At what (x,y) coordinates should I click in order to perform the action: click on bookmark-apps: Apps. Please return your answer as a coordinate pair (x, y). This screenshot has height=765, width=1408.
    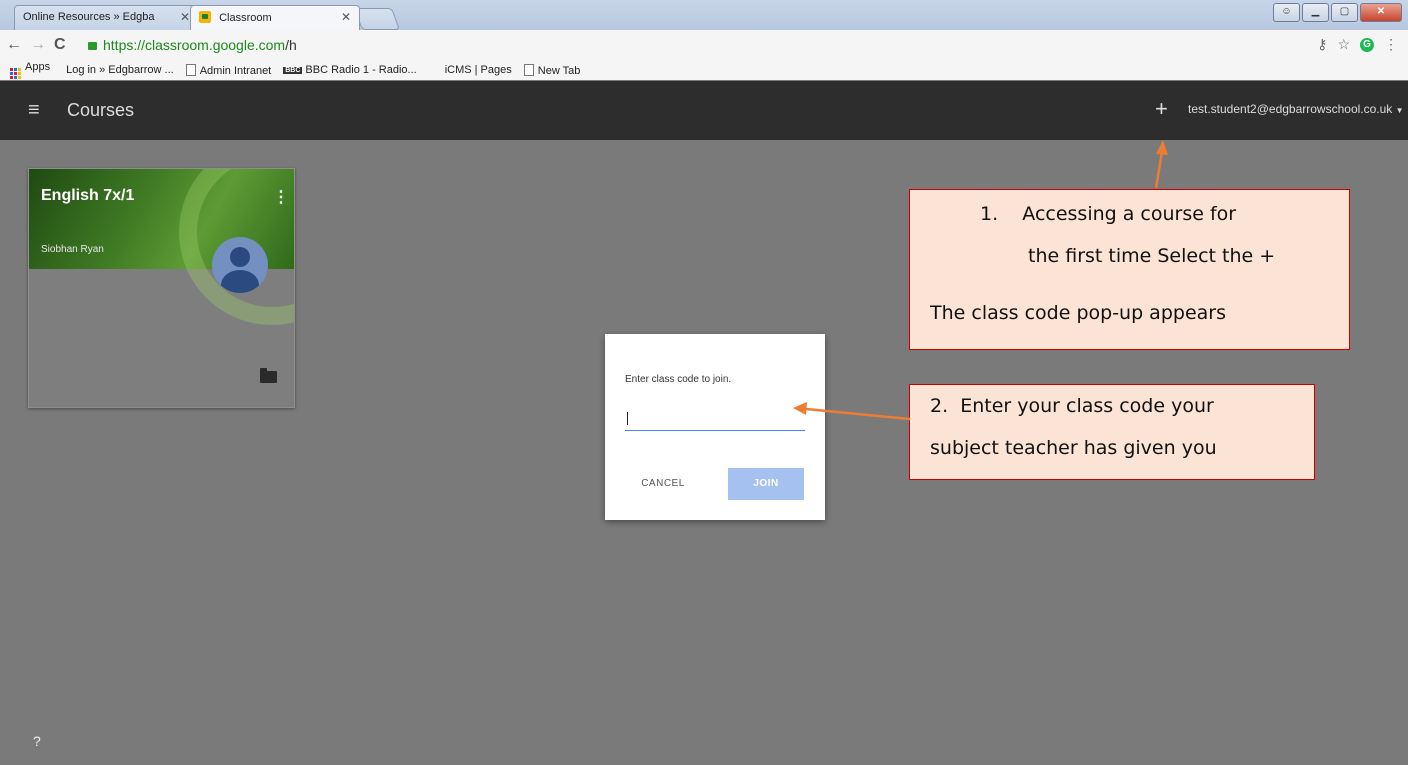
    Looking at the image, I should click on (30, 70).